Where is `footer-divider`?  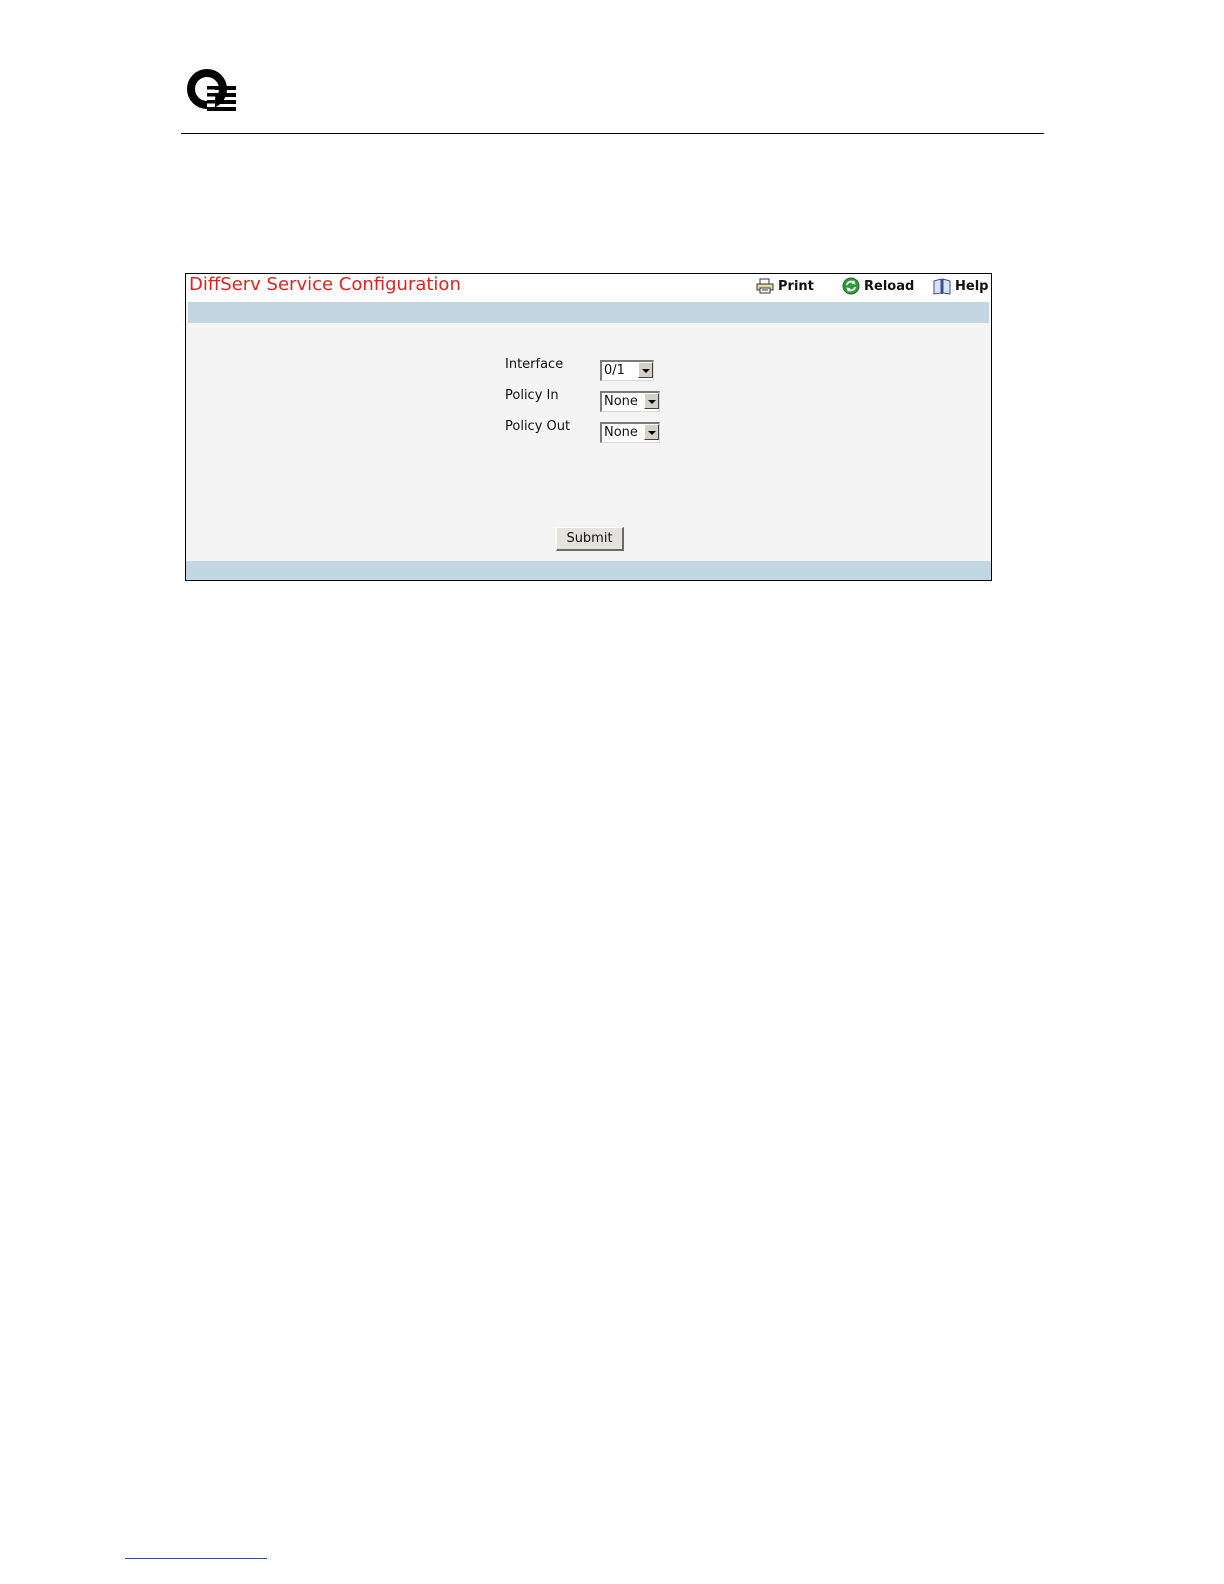
footer-divider is located at coordinates (196, 1558).